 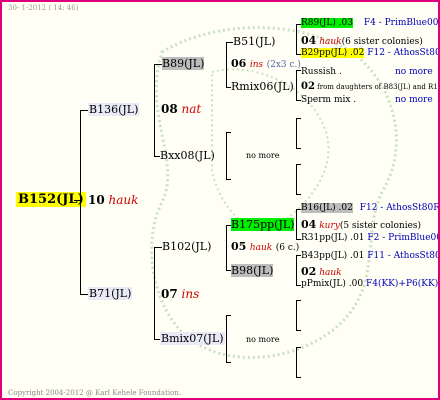 I want to click on gen4-russish-name: Russish ., so click(x=321, y=72).